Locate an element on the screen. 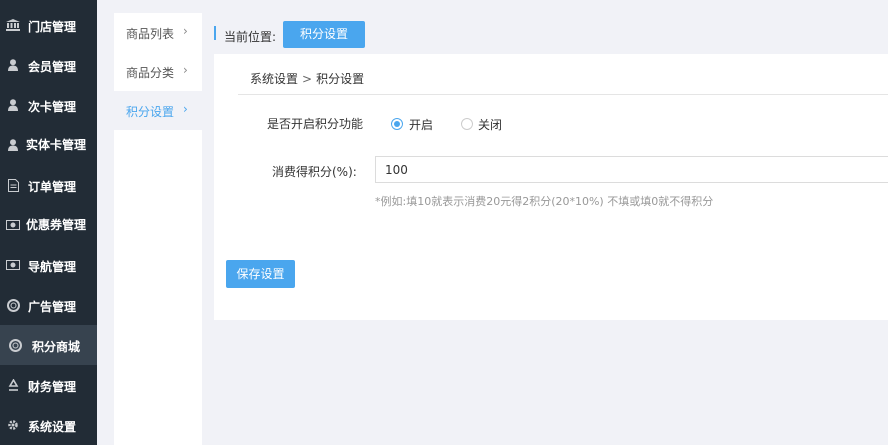  money-icon is located at coordinates (13, 265).